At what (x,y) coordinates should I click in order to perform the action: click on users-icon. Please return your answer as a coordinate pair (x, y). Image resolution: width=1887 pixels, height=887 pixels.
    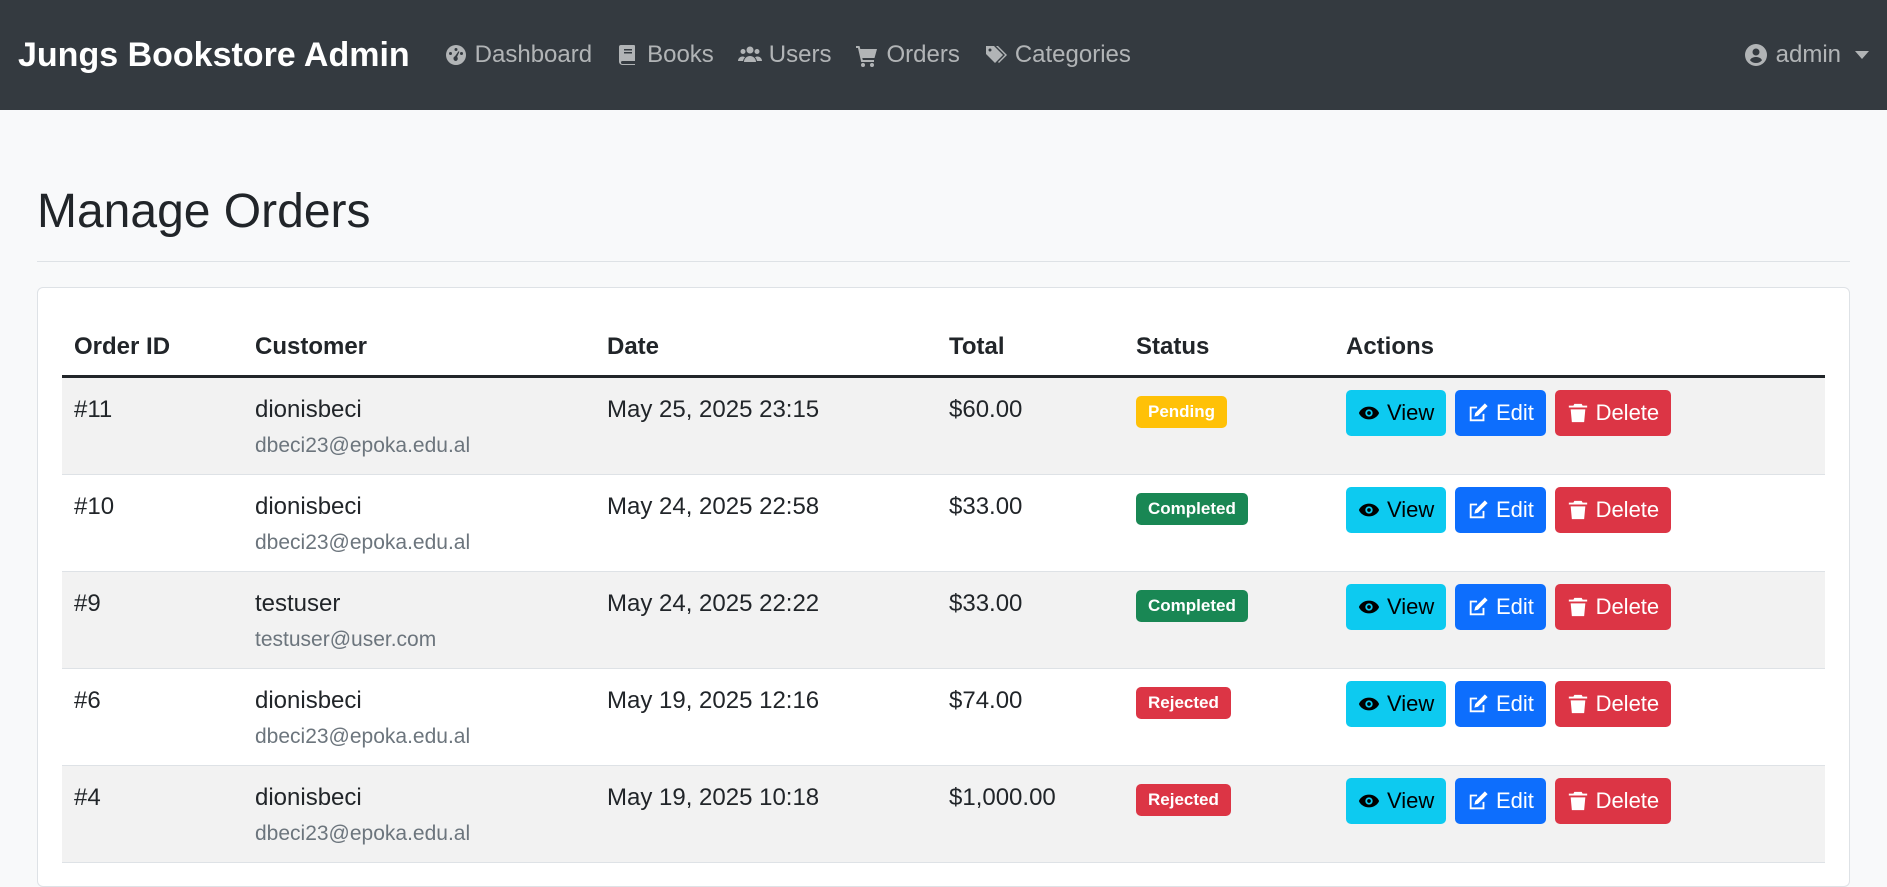
    Looking at the image, I should click on (749, 54).